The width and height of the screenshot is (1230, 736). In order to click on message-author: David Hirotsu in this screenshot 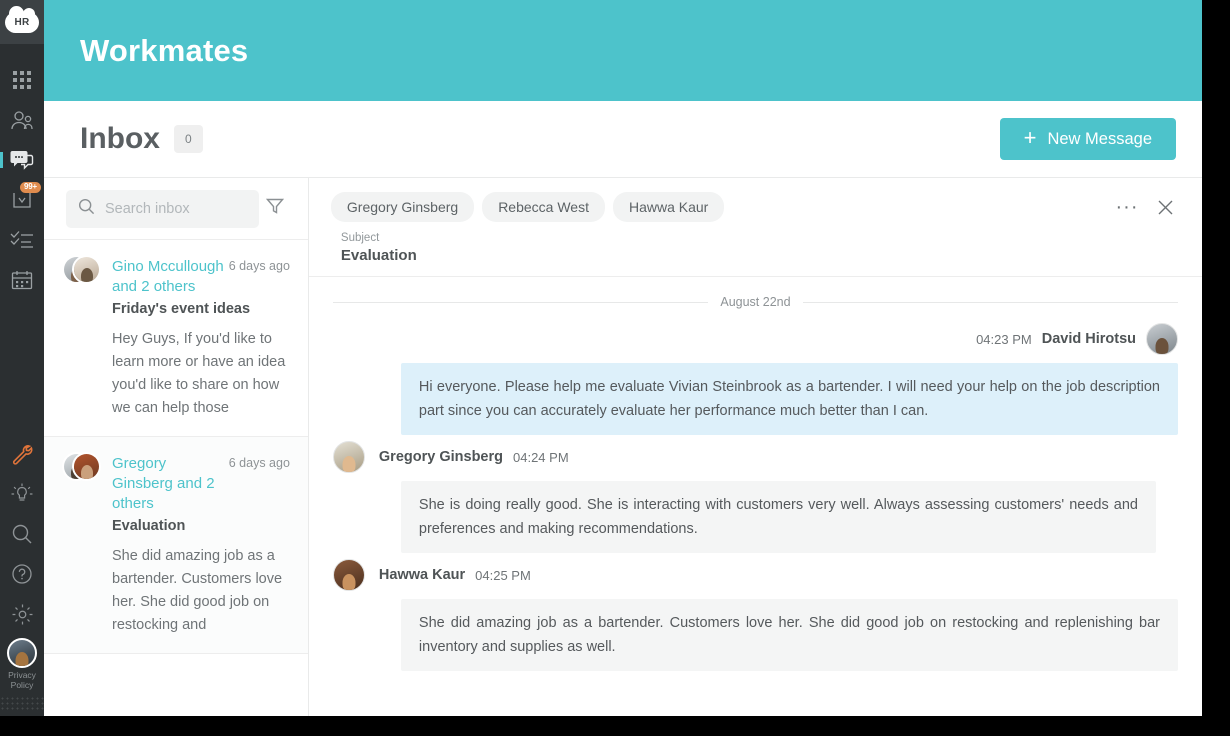, I will do `click(1088, 339)`.